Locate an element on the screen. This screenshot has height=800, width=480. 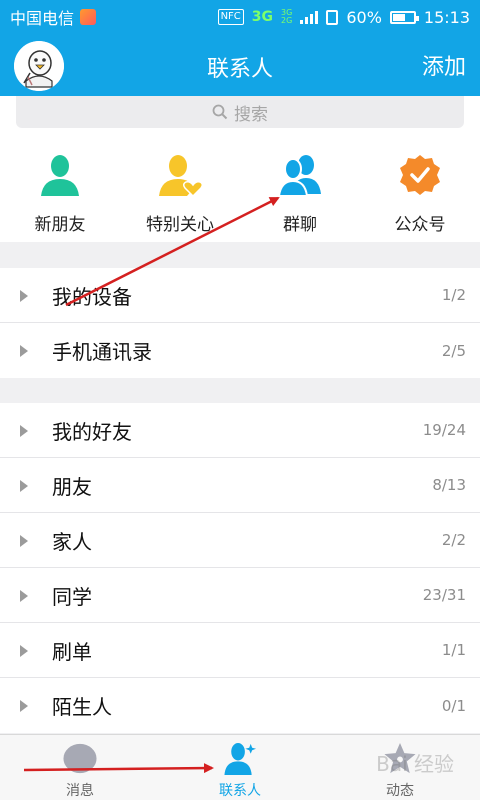
contacts-icon is located at coordinates (240, 759).